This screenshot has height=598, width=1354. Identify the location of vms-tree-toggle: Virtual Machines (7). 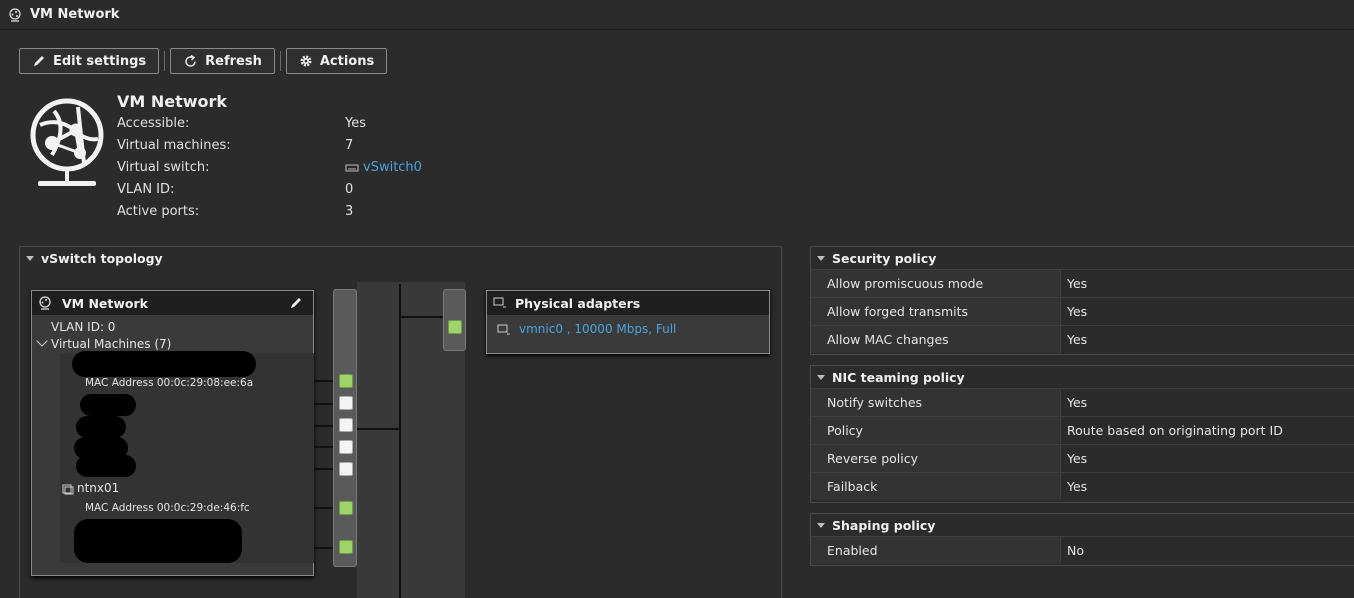
(104, 343).